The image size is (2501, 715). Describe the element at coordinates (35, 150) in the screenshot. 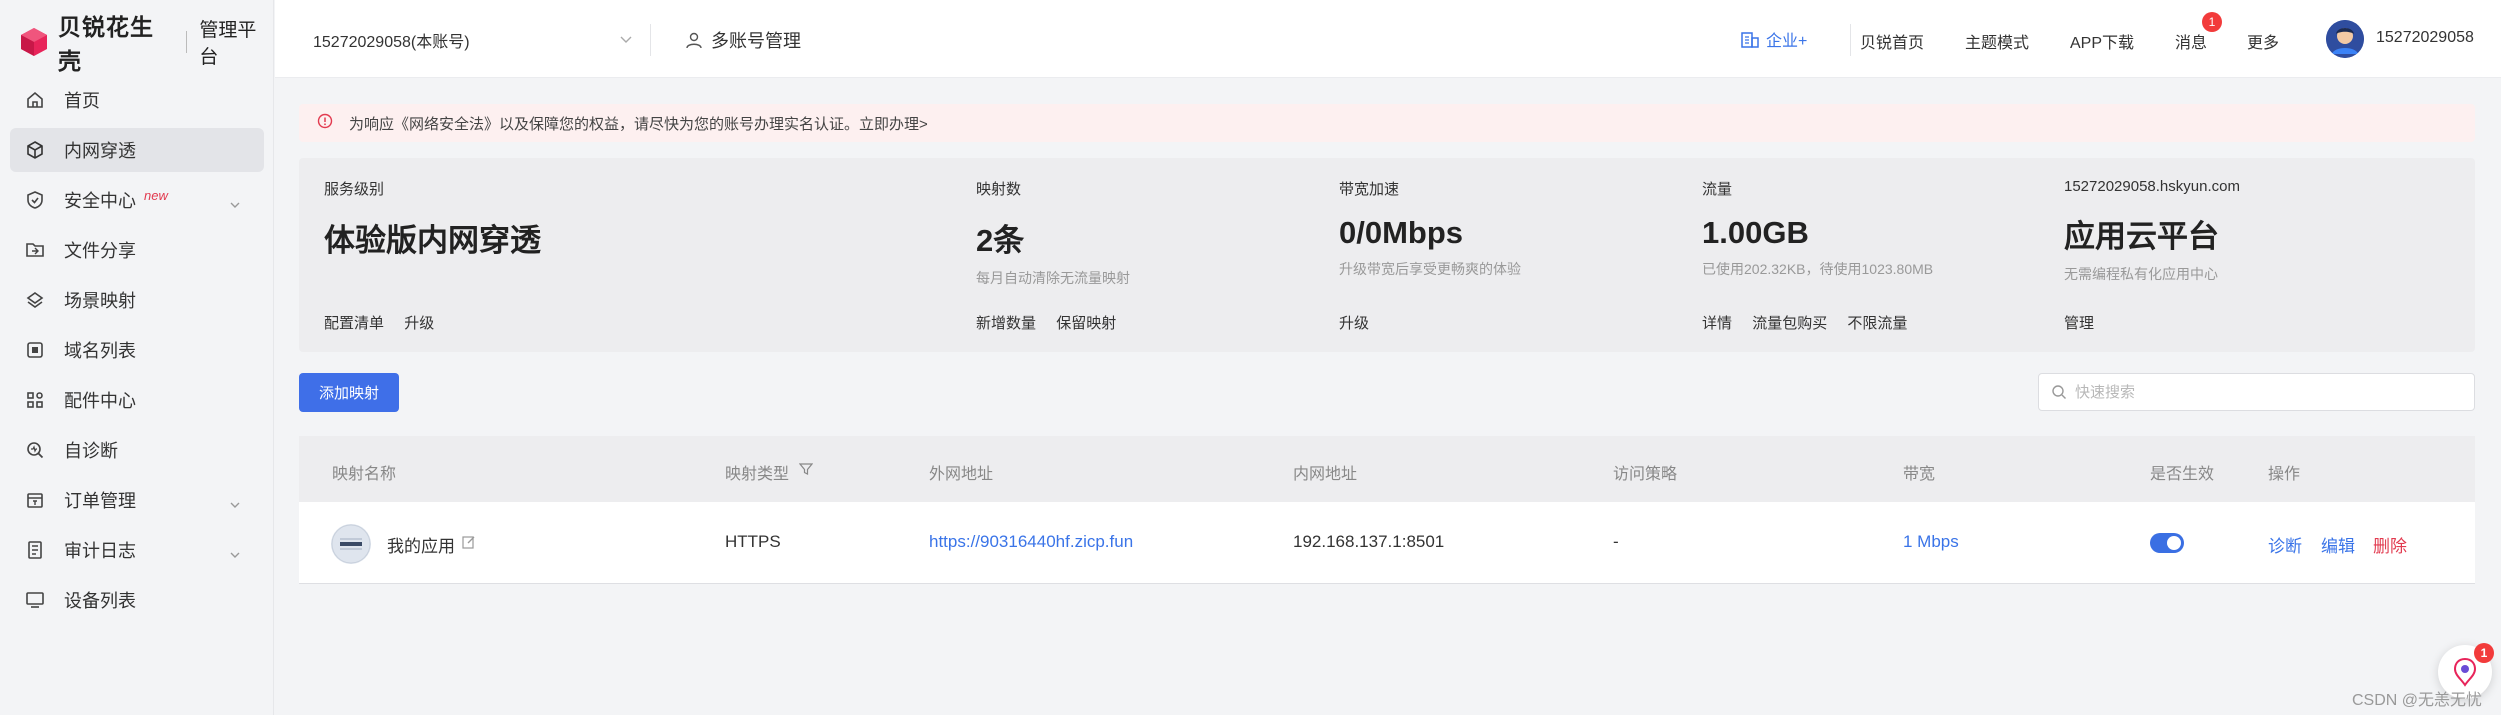

I see `cube-icon` at that location.